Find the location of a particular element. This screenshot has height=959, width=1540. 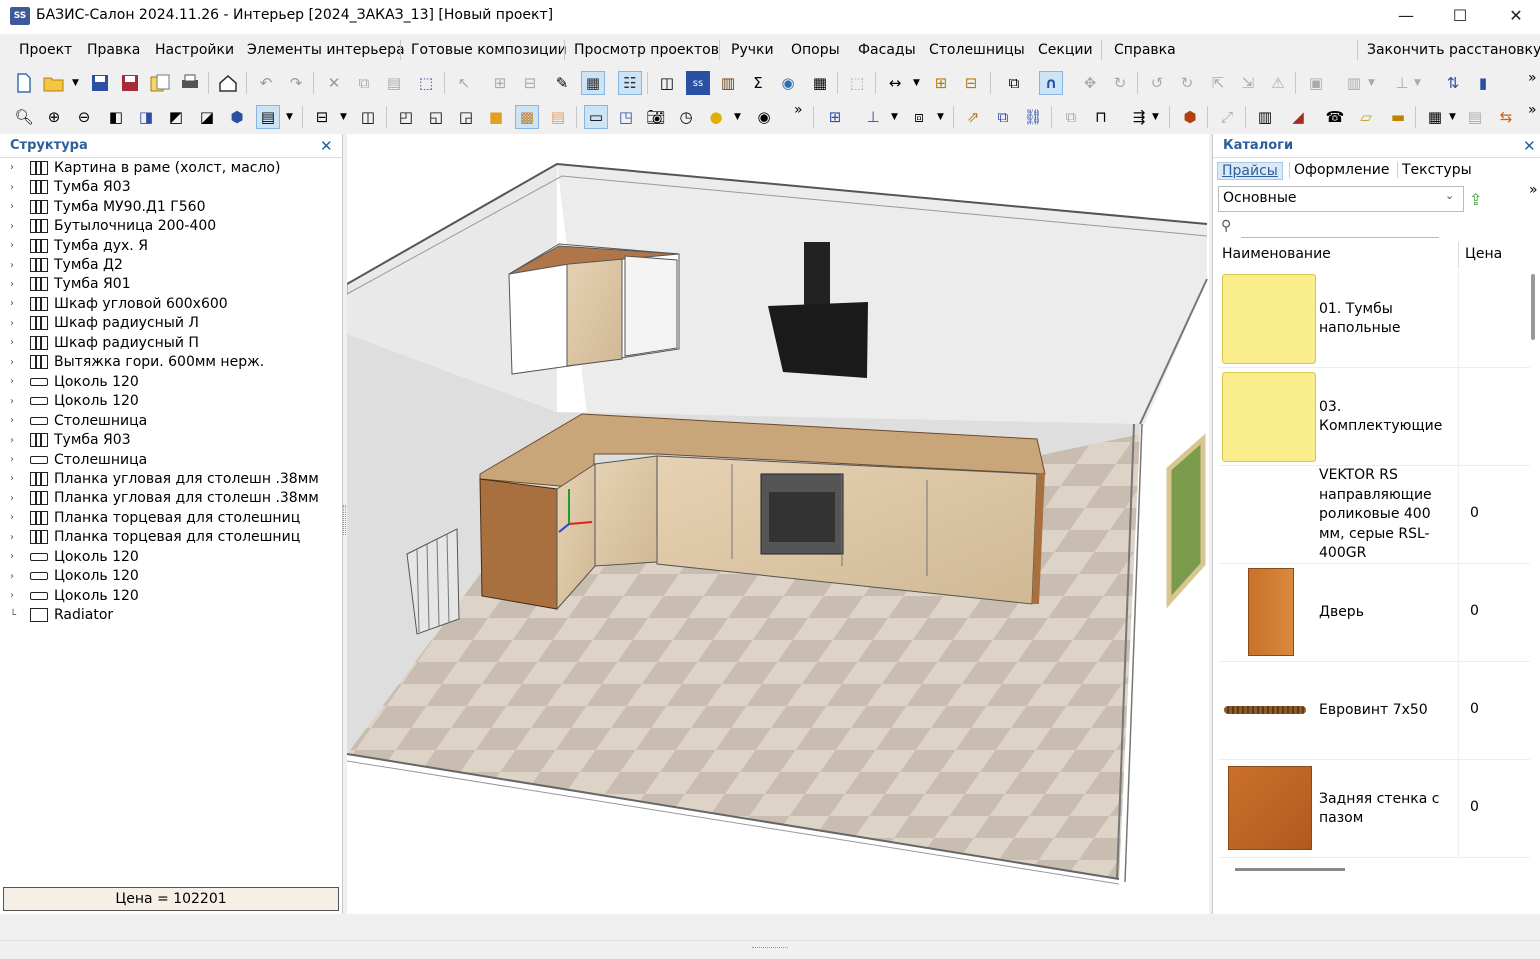

group-icon: ⊞ is located at coordinates (500, 83).